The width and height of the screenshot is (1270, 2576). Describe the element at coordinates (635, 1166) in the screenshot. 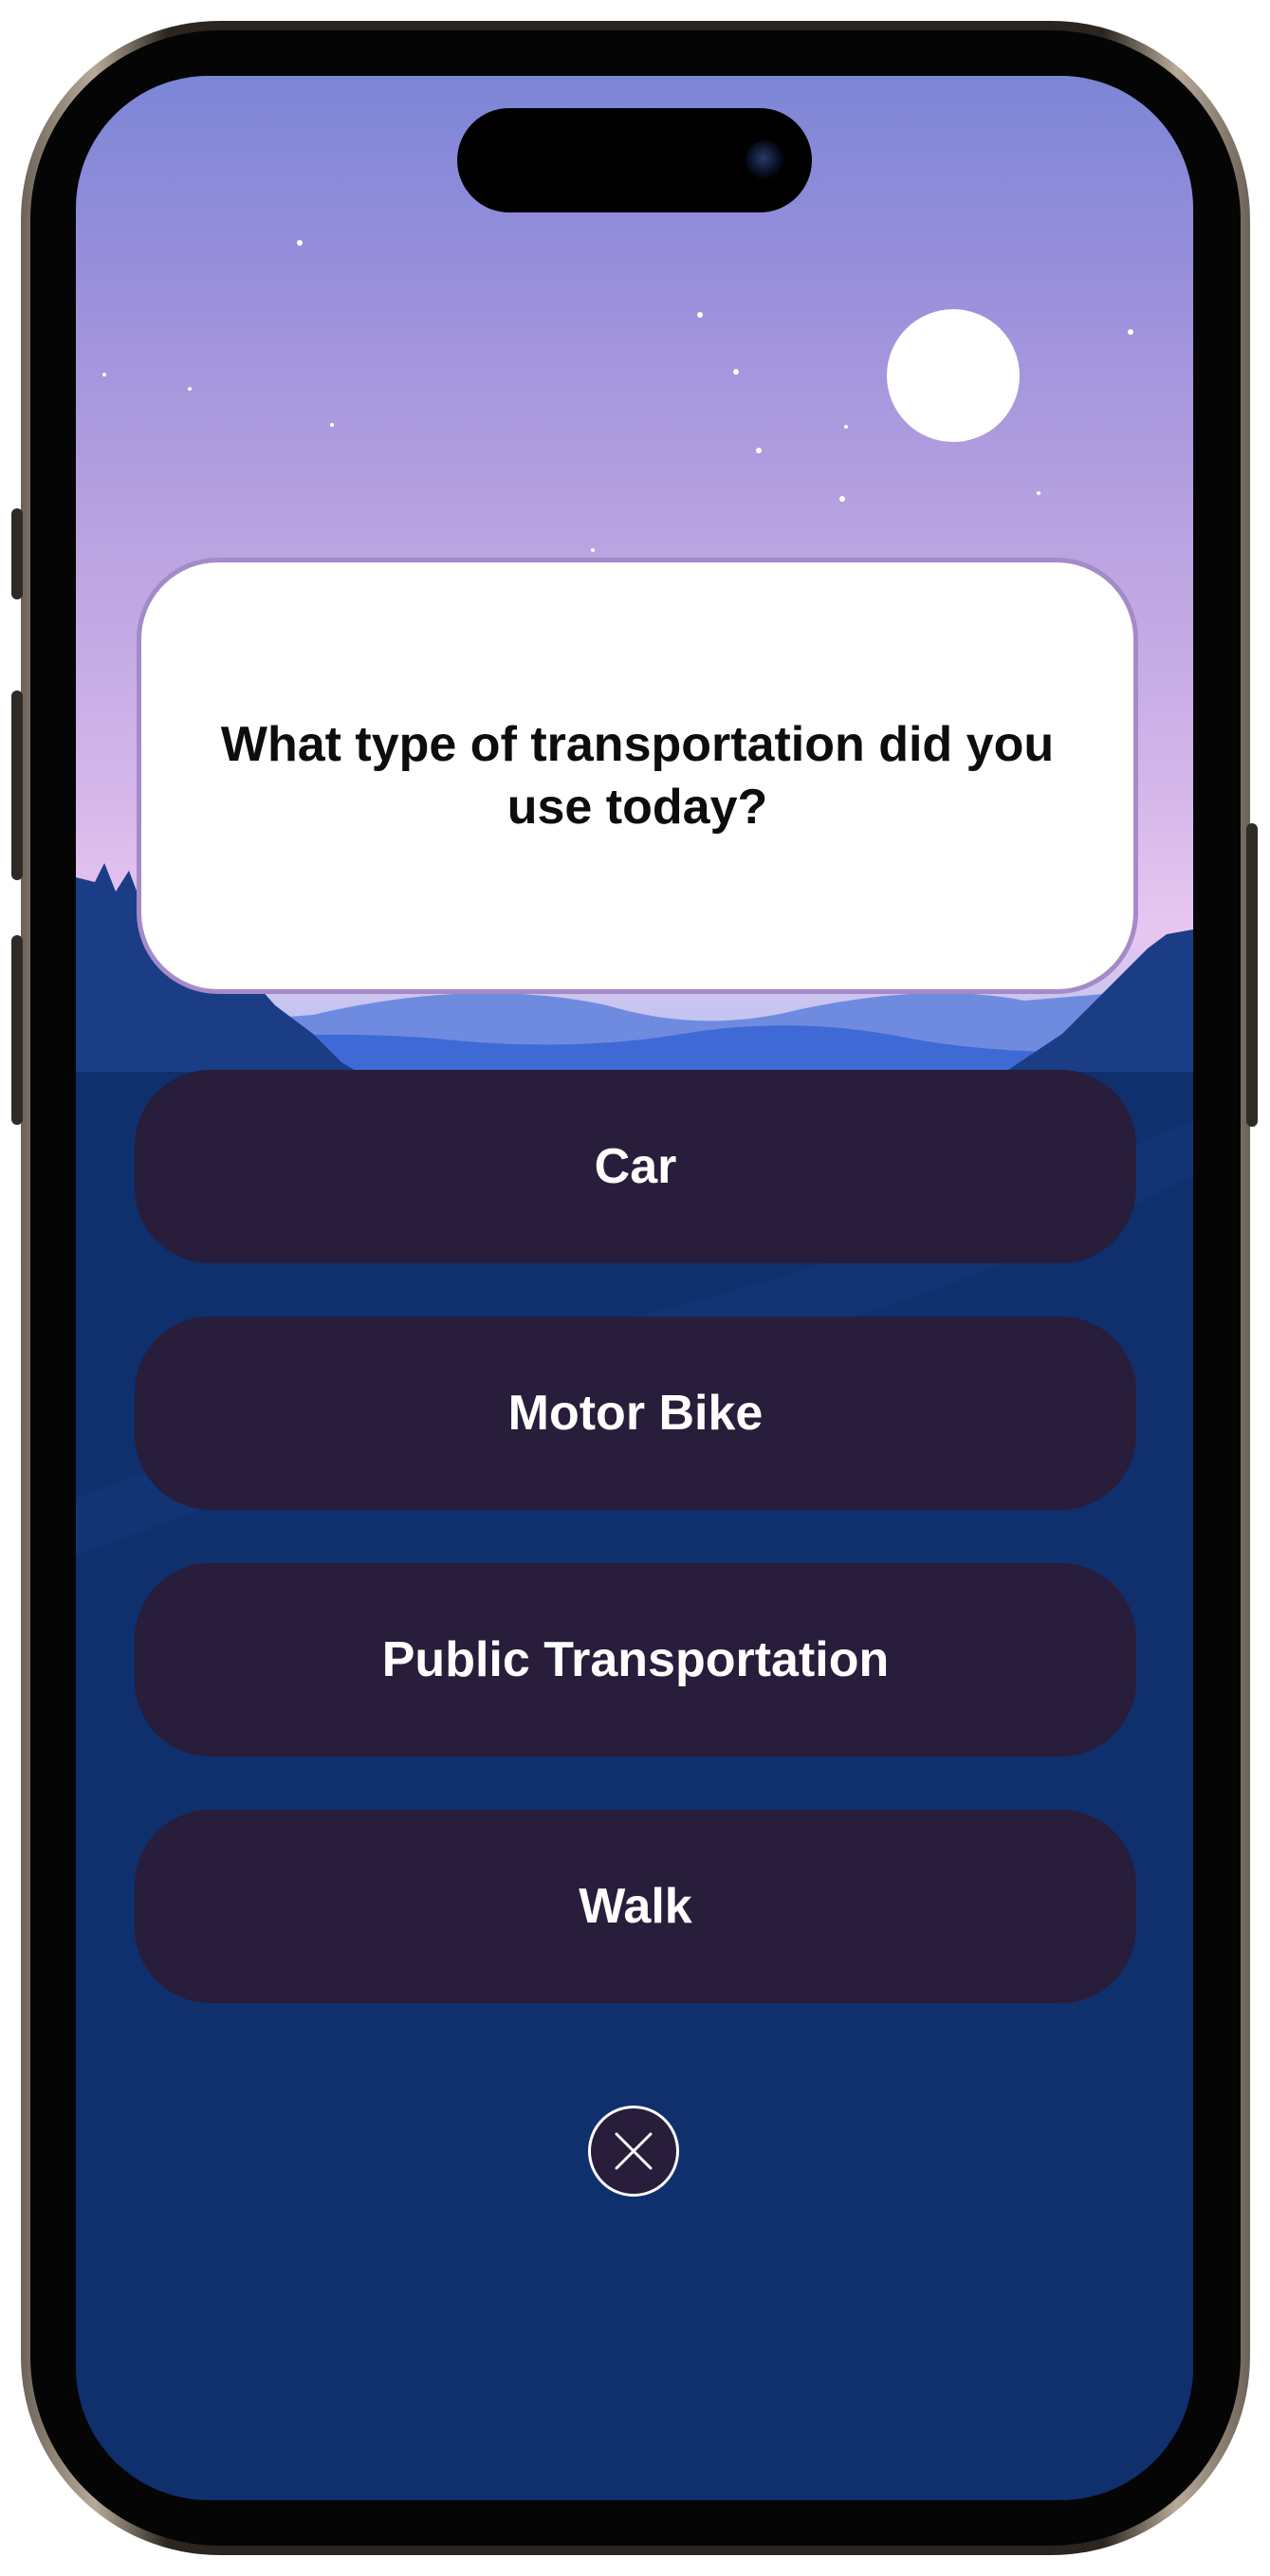

I see `option-car-button: Car` at that location.